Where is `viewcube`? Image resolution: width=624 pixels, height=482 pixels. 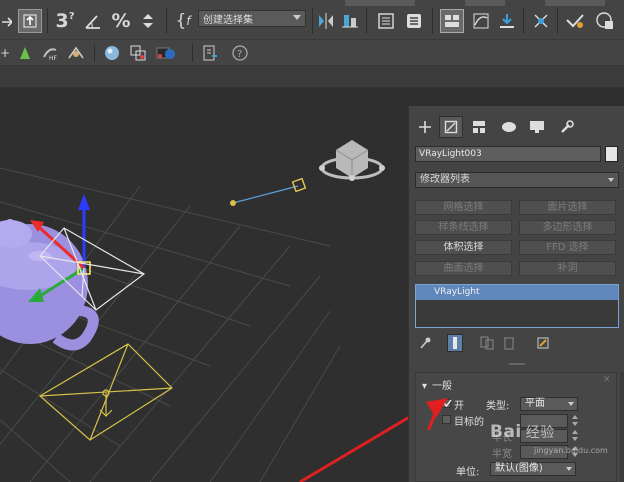 viewcube is located at coordinates (352, 160).